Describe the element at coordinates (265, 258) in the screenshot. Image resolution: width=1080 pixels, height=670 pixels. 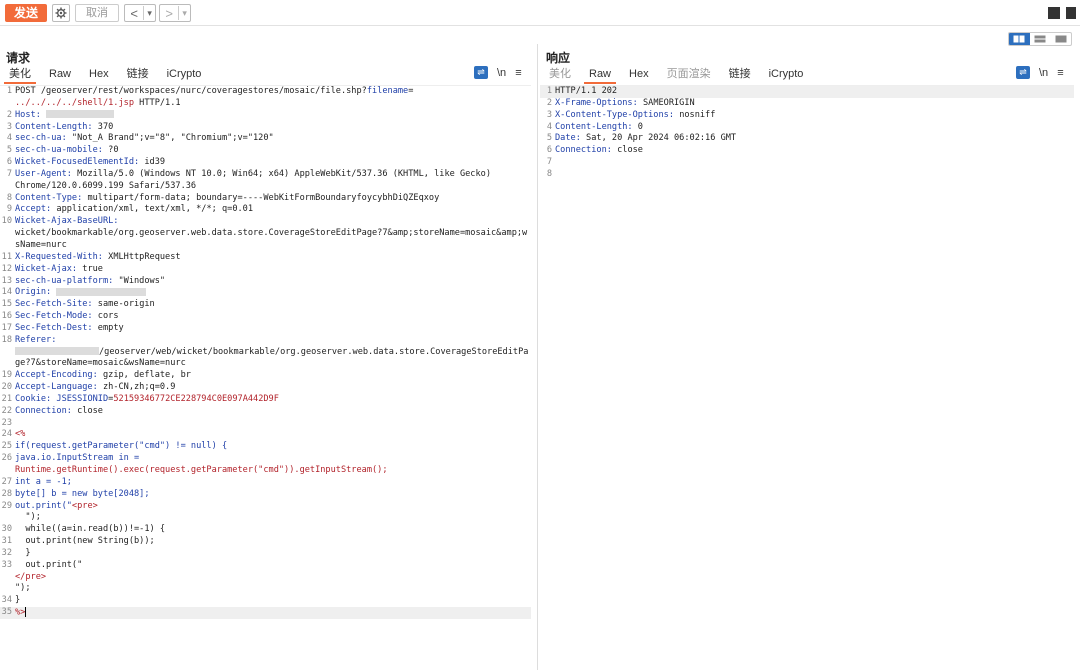
I see `code-line: 11 X-Requested-With: XMLHttpRequest` at that location.